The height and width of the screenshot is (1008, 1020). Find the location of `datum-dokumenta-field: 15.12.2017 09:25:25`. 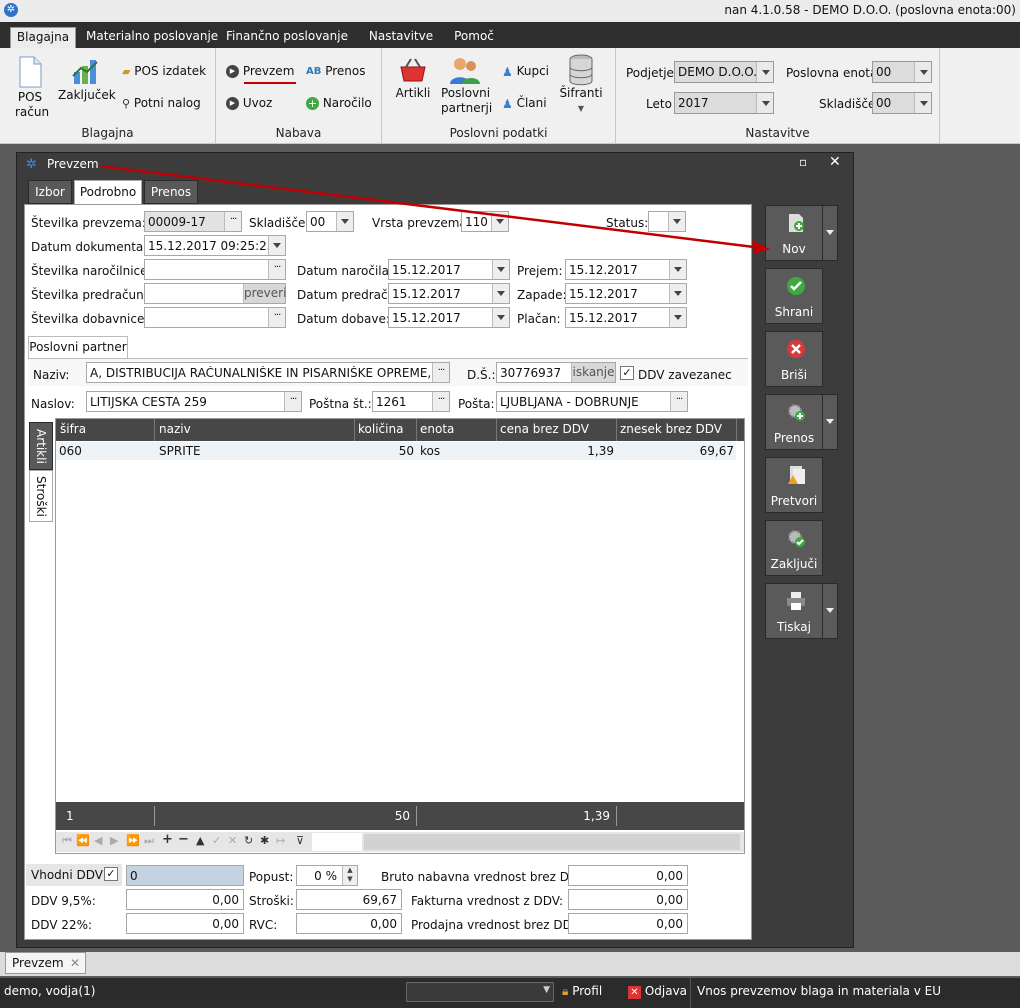

datum-dokumenta-field: 15.12.2017 09:25:25 is located at coordinates (215, 245).